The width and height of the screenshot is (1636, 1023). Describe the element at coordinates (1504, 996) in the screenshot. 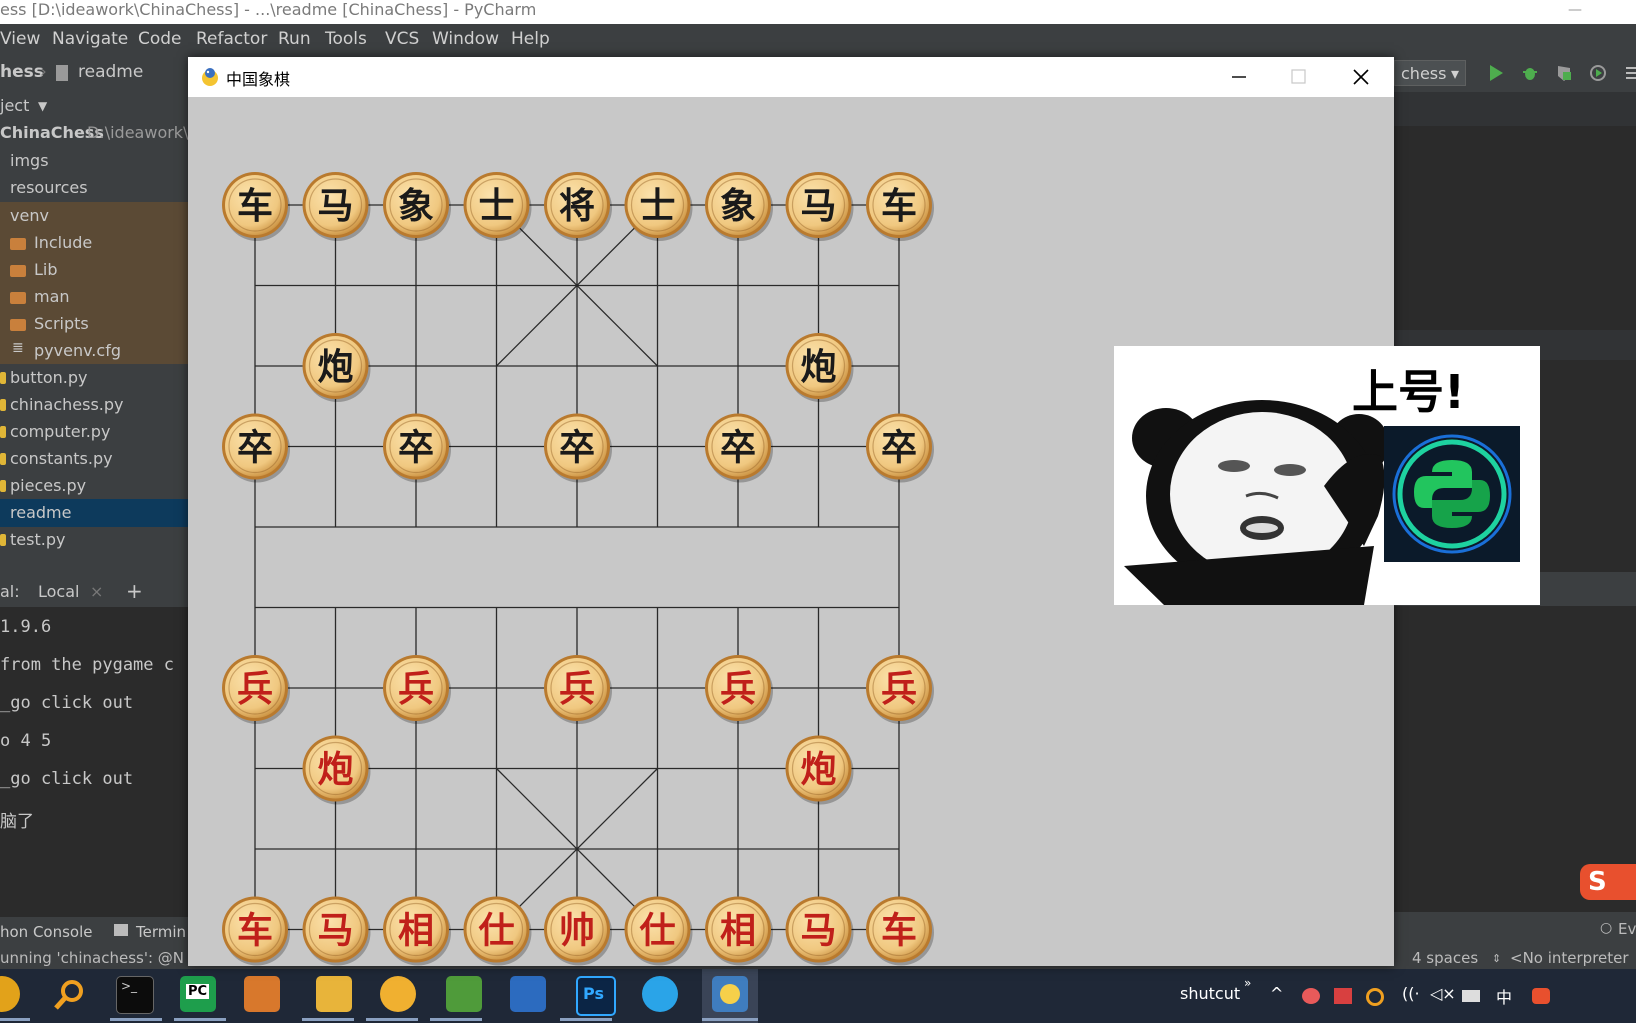

I see `ime-indicator: 中` at that location.